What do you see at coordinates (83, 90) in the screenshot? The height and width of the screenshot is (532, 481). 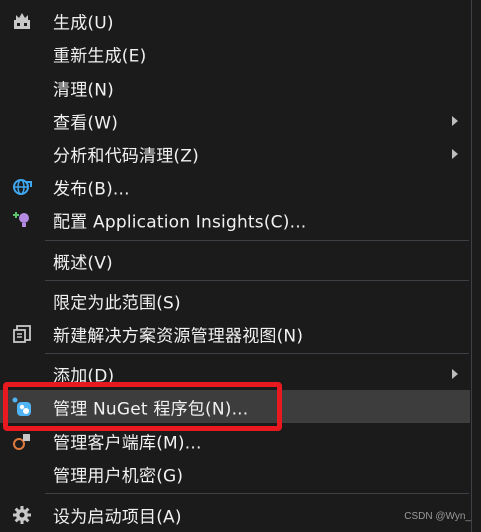 I see `menu-item-label: 清理(N)` at bounding box center [83, 90].